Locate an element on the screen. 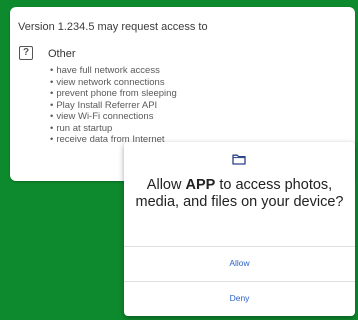 This screenshot has height=320, width=358. permission-item: Play Install Referrer API is located at coordinates (113, 106).